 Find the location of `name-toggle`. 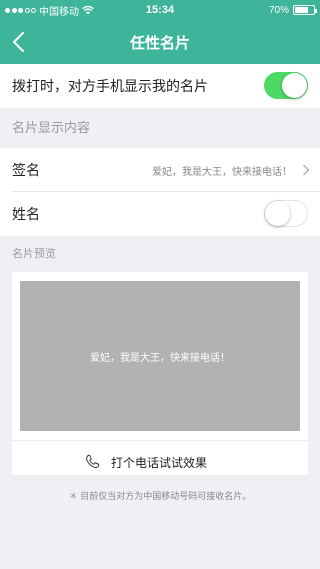

name-toggle is located at coordinates (286, 213).